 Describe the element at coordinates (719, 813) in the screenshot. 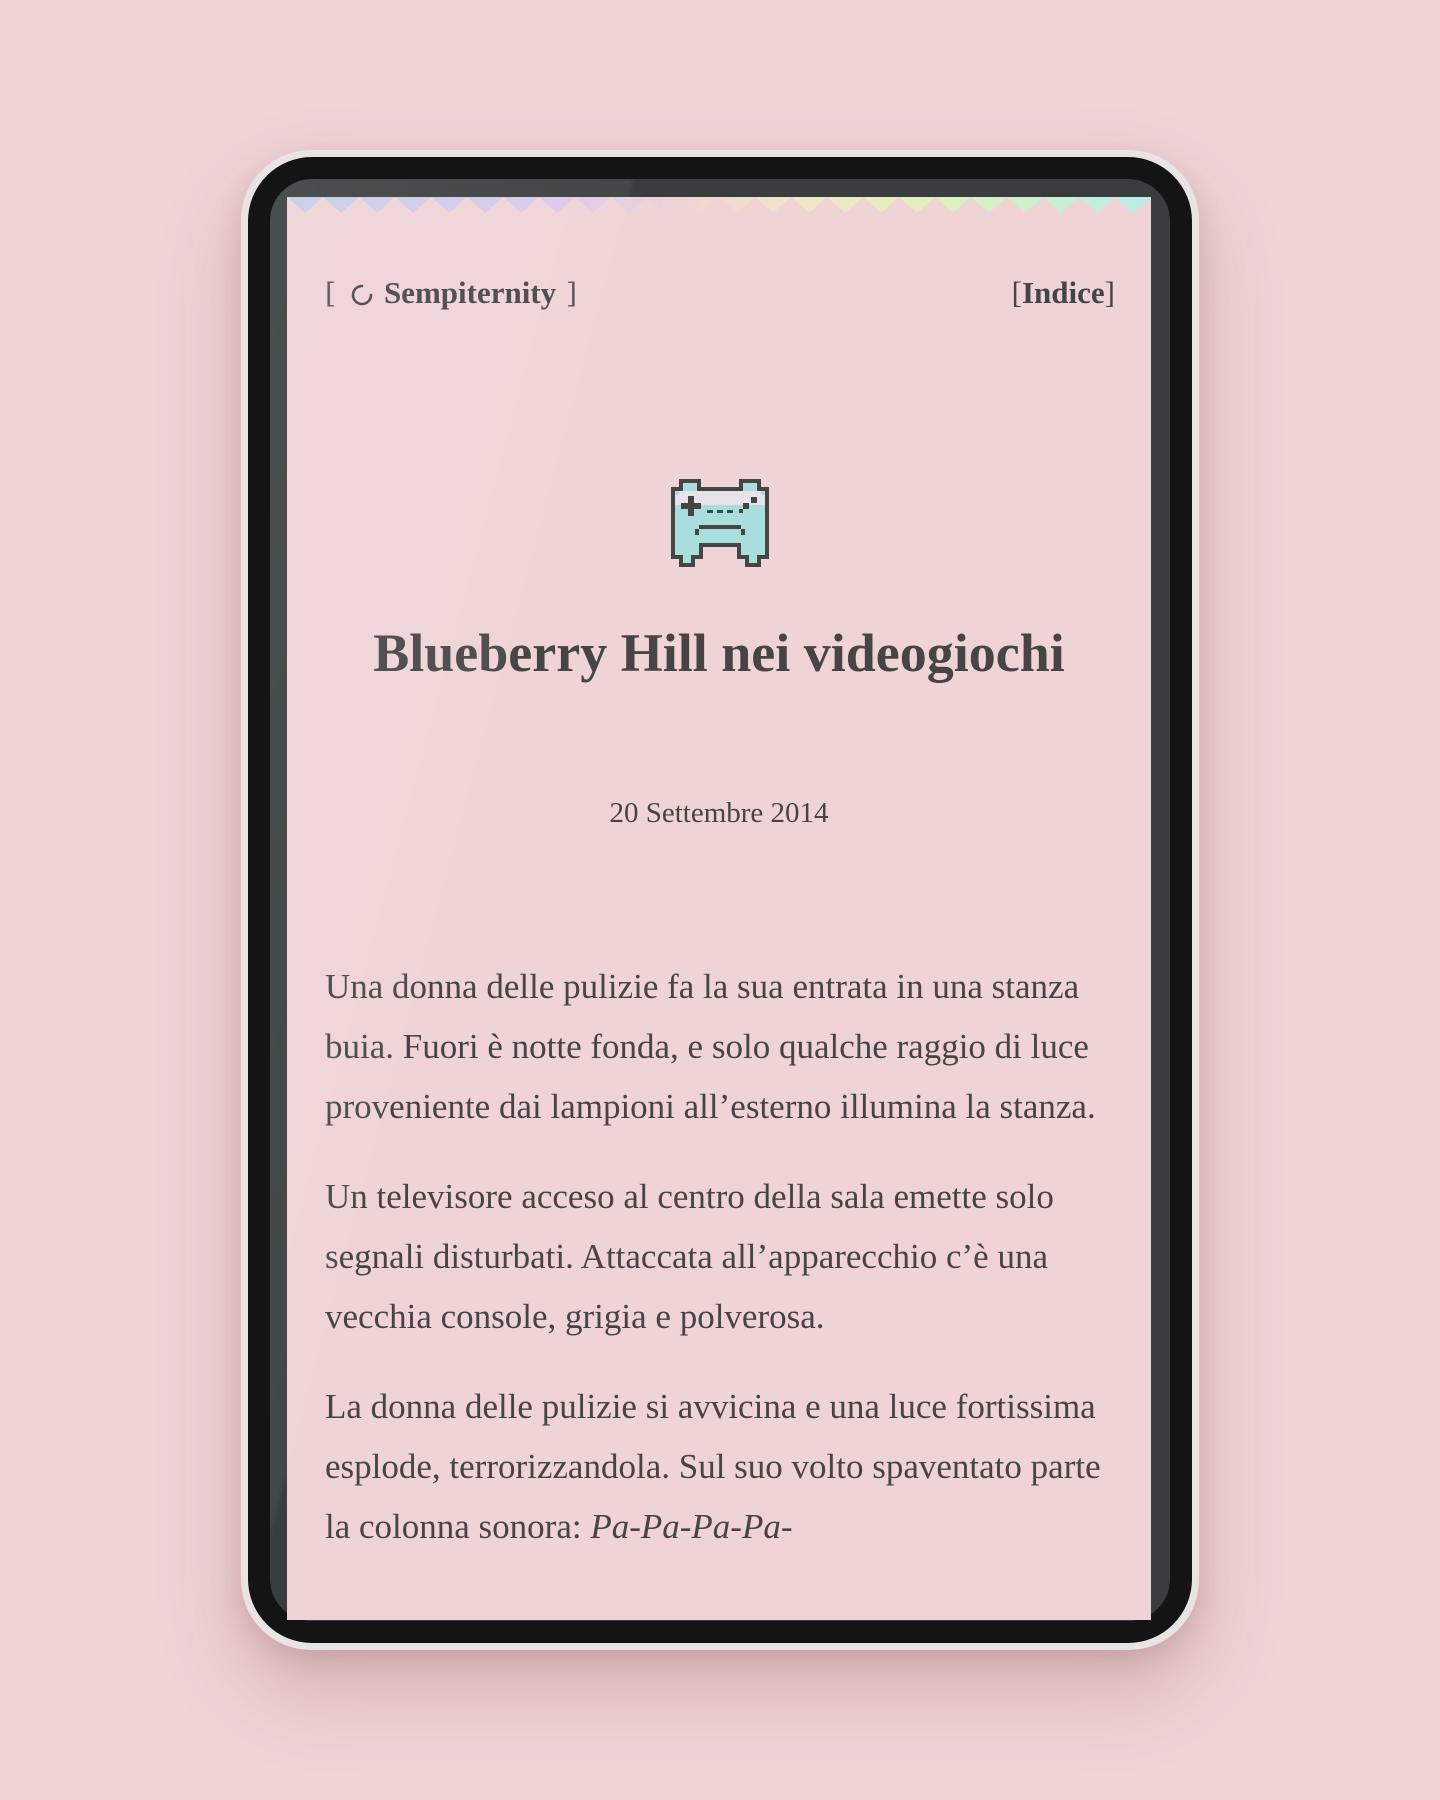

I see `post-date: 20 Settembre 2014` at that location.